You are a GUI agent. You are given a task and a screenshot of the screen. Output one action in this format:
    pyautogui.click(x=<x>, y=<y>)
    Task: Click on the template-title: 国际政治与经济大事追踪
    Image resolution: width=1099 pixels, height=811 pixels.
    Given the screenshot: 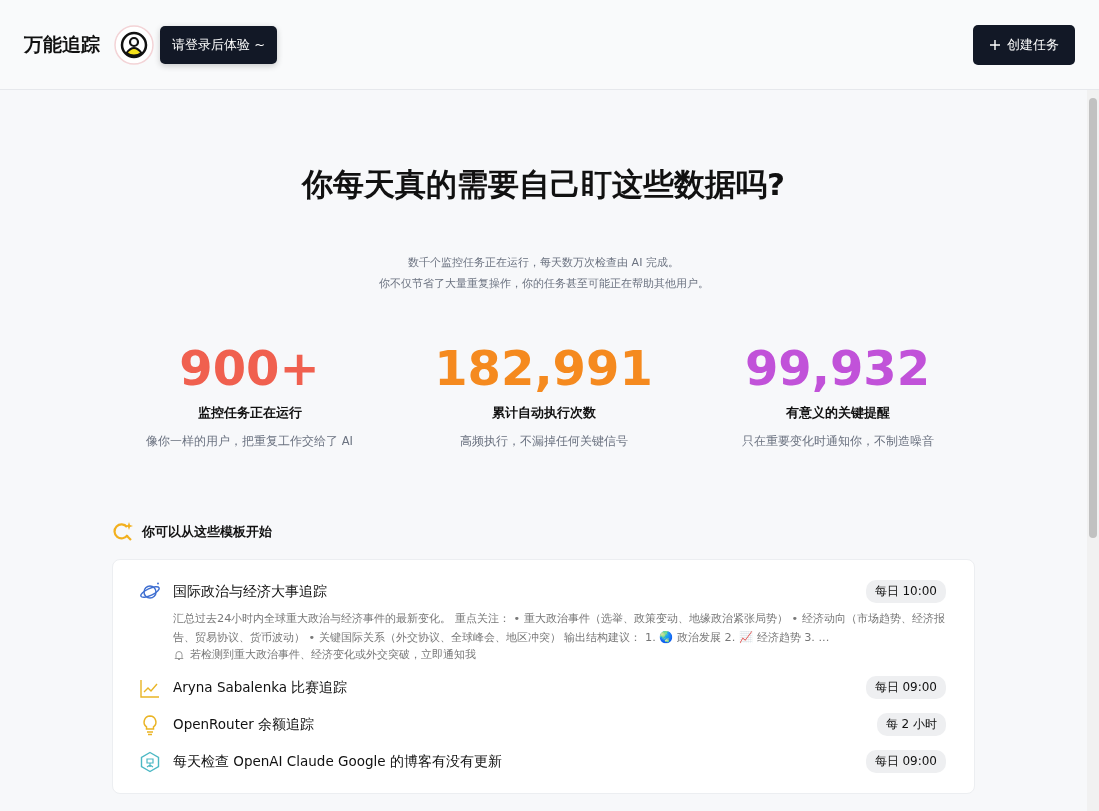 What is the action you would take?
    pyautogui.click(x=513, y=591)
    